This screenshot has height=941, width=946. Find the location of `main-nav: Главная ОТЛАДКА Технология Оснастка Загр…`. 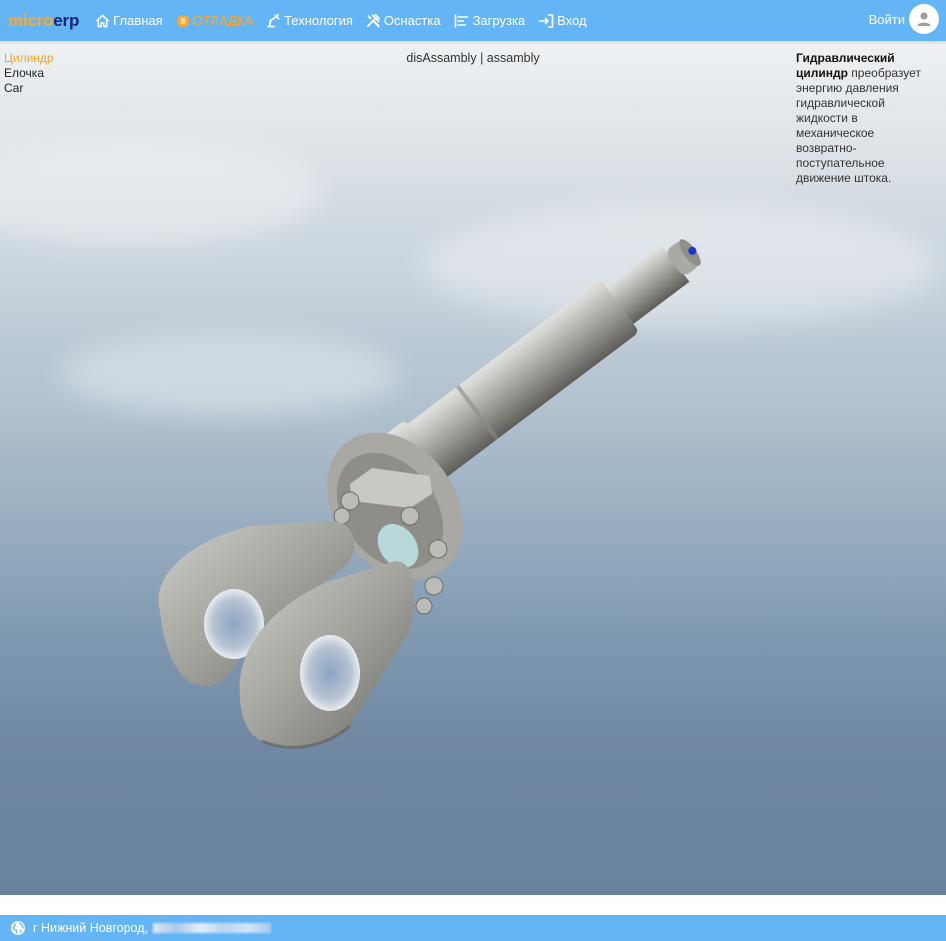

main-nav: Главная ОТЛАДКА Технология Оснастка Загр… is located at coordinates (347, 20).